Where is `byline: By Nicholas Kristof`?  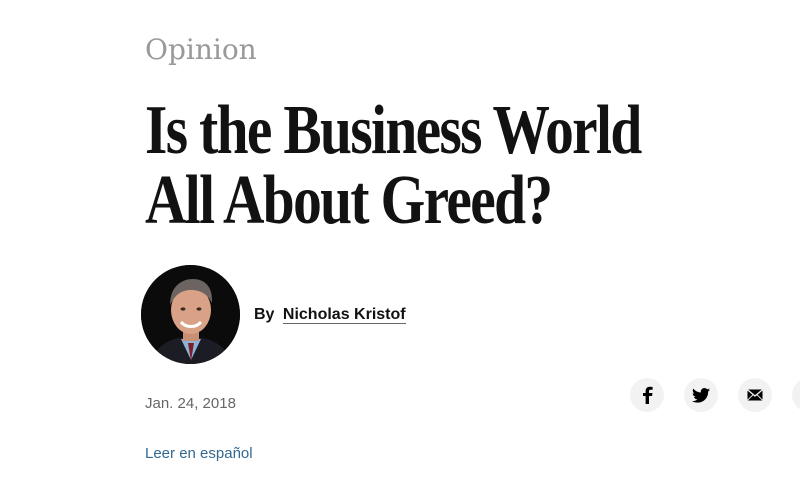
byline: By Nicholas Kristof is located at coordinates (330, 314).